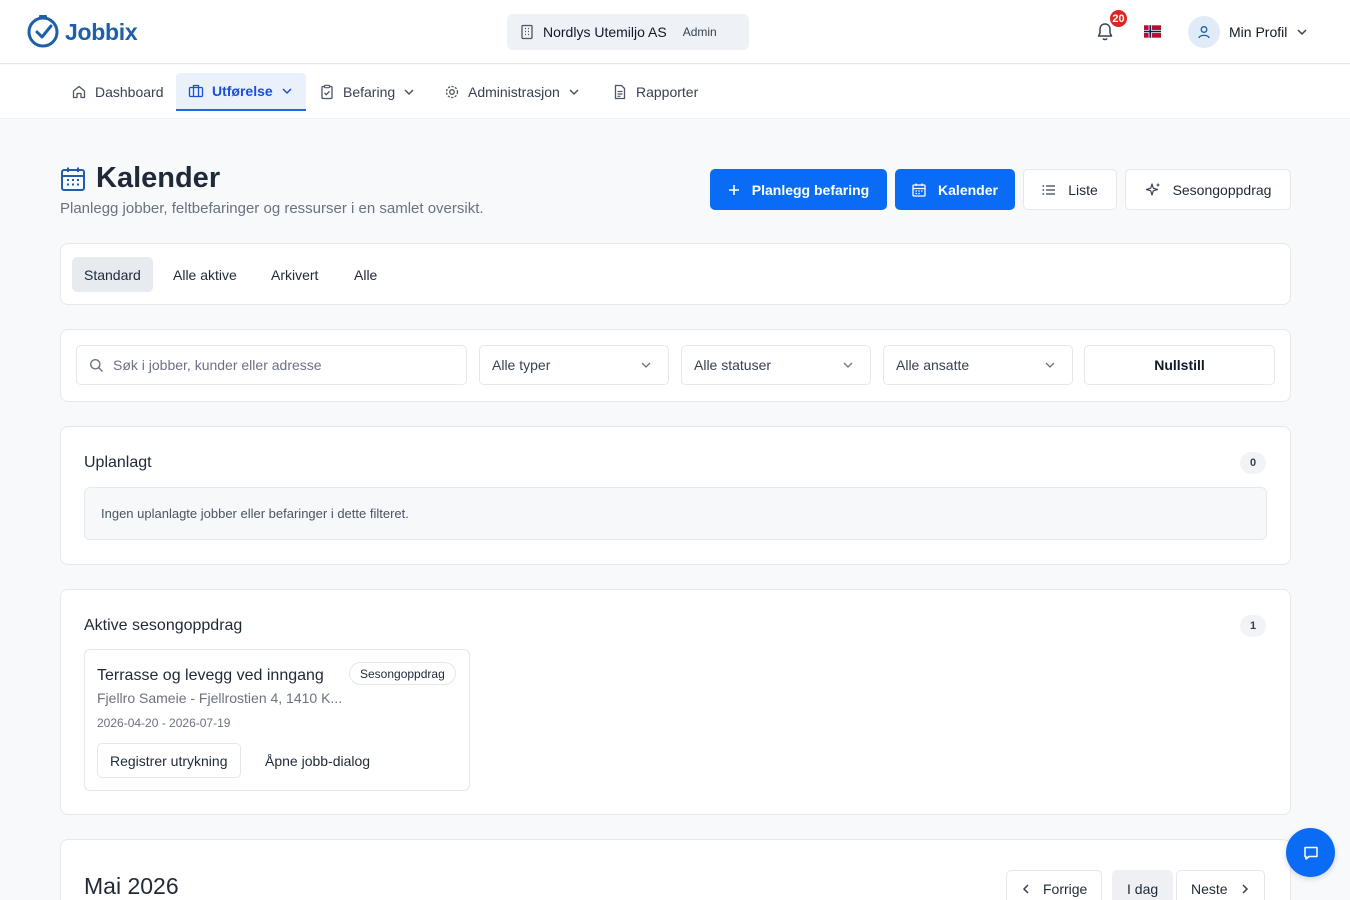 This screenshot has width=1350, height=900. I want to click on nav-dashboard: Dashboard, so click(117, 92).